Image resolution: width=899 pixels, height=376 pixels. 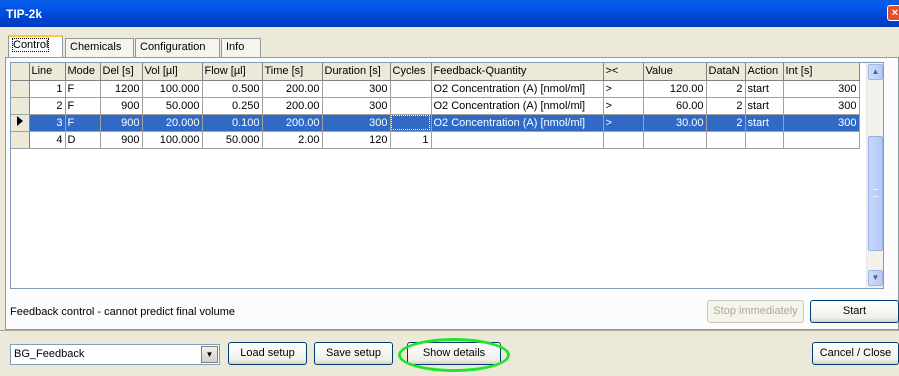 What do you see at coordinates (623, 72) in the screenshot?
I see `column-header-comparator: ><` at bounding box center [623, 72].